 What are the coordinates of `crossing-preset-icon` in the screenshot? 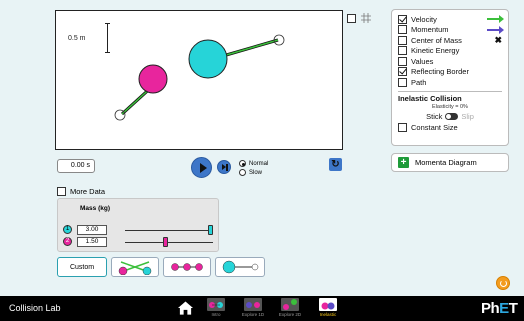 It's located at (135, 268).